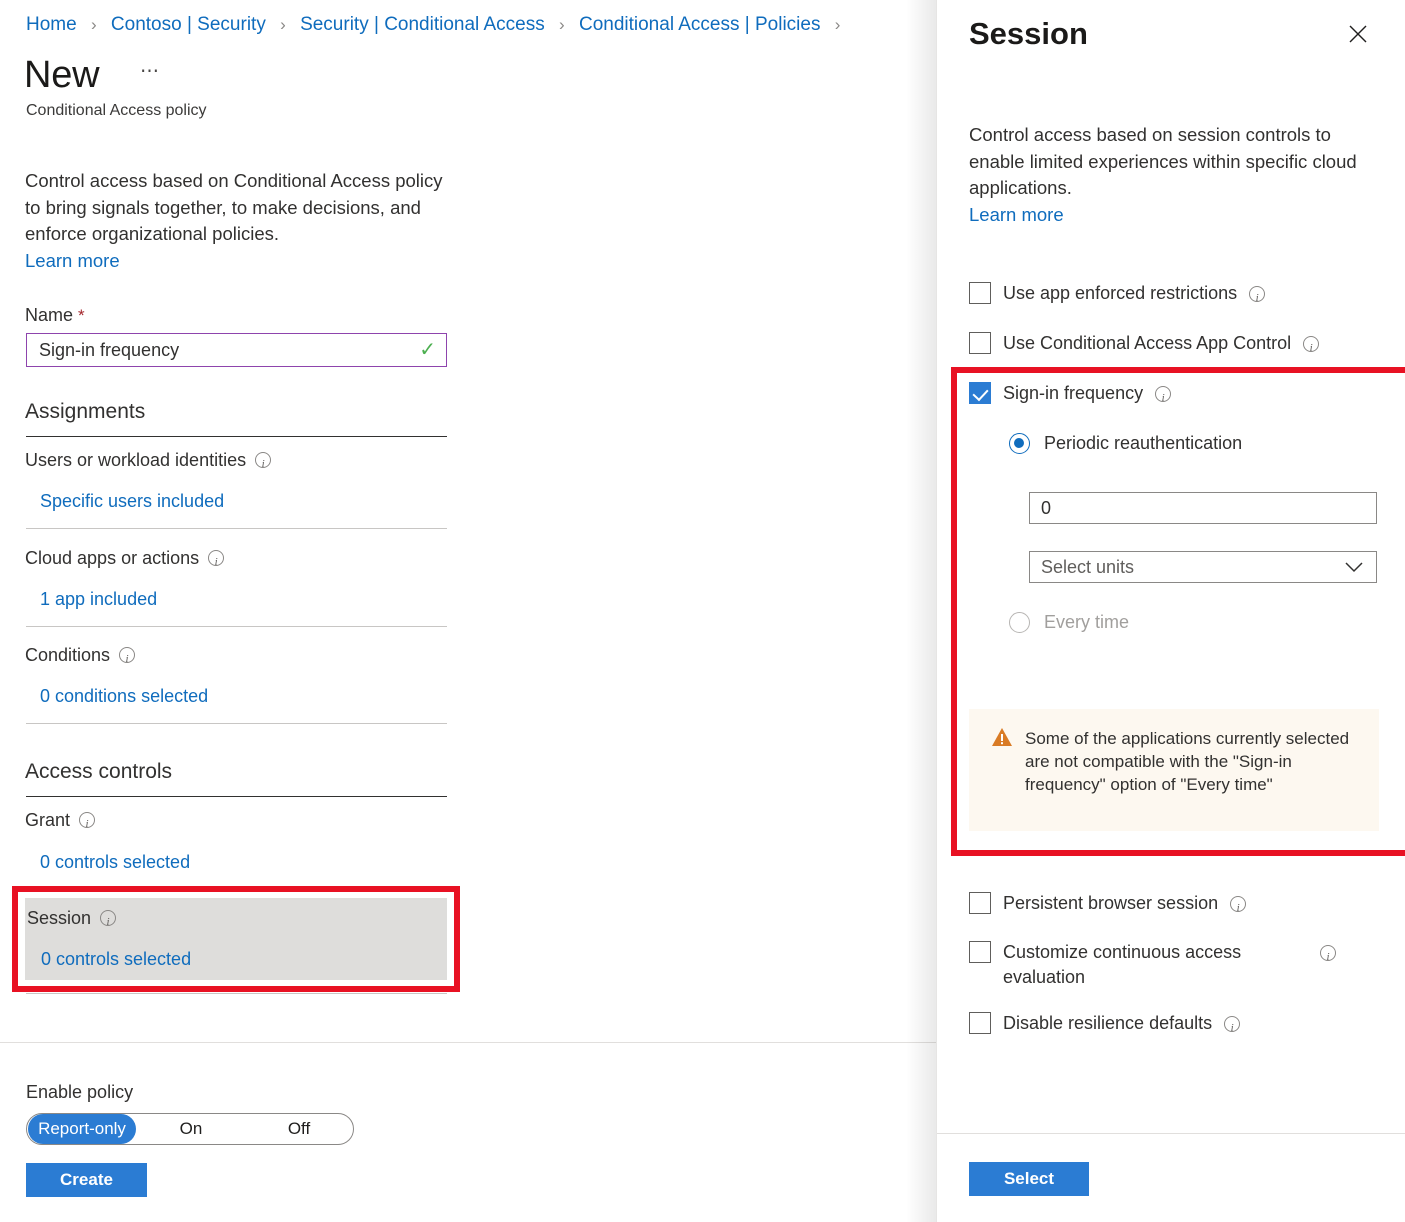 The image size is (1405, 1222). What do you see at coordinates (1019, 622) in the screenshot?
I see `radio-every-time` at bounding box center [1019, 622].